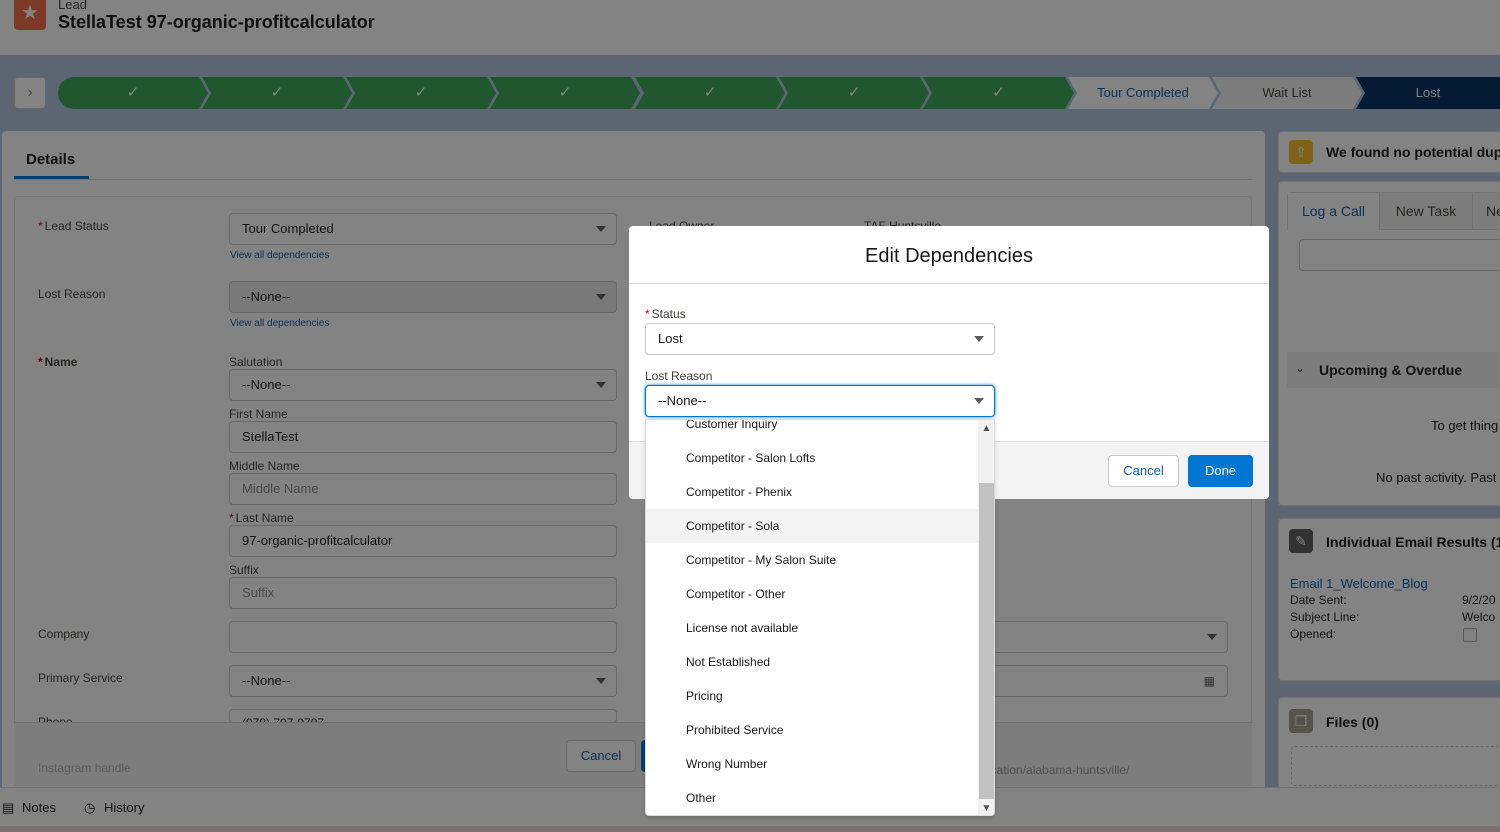  Describe the element at coordinates (812, 730) in the screenshot. I see `list-item: Prohibited Service` at that location.